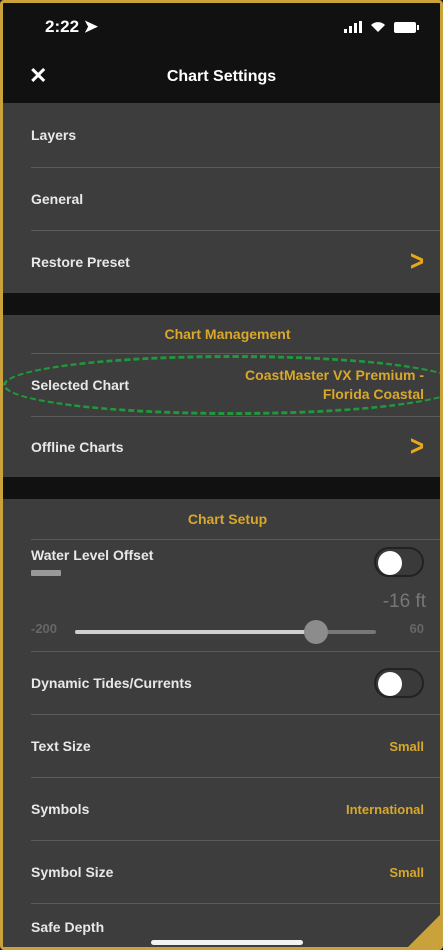 Image resolution: width=443 pixels, height=950 pixels. What do you see at coordinates (91, 26) in the screenshot?
I see `location-arrow-icon: ➤` at bounding box center [91, 26].